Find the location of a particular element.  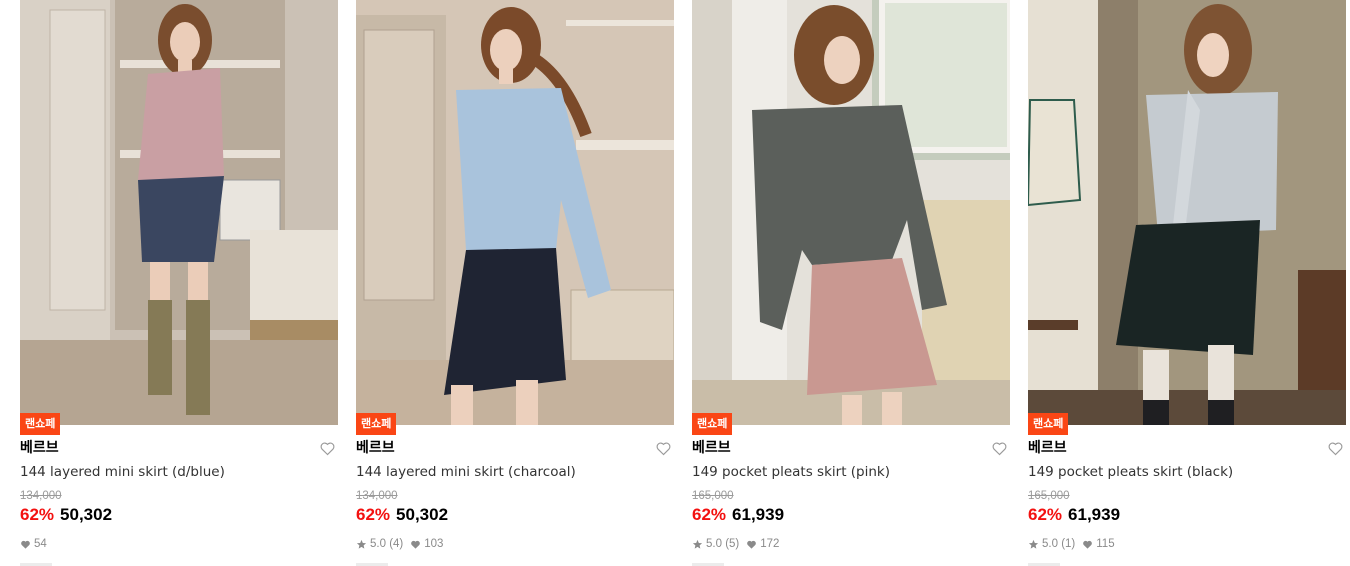

review-count: (5) is located at coordinates (732, 544).